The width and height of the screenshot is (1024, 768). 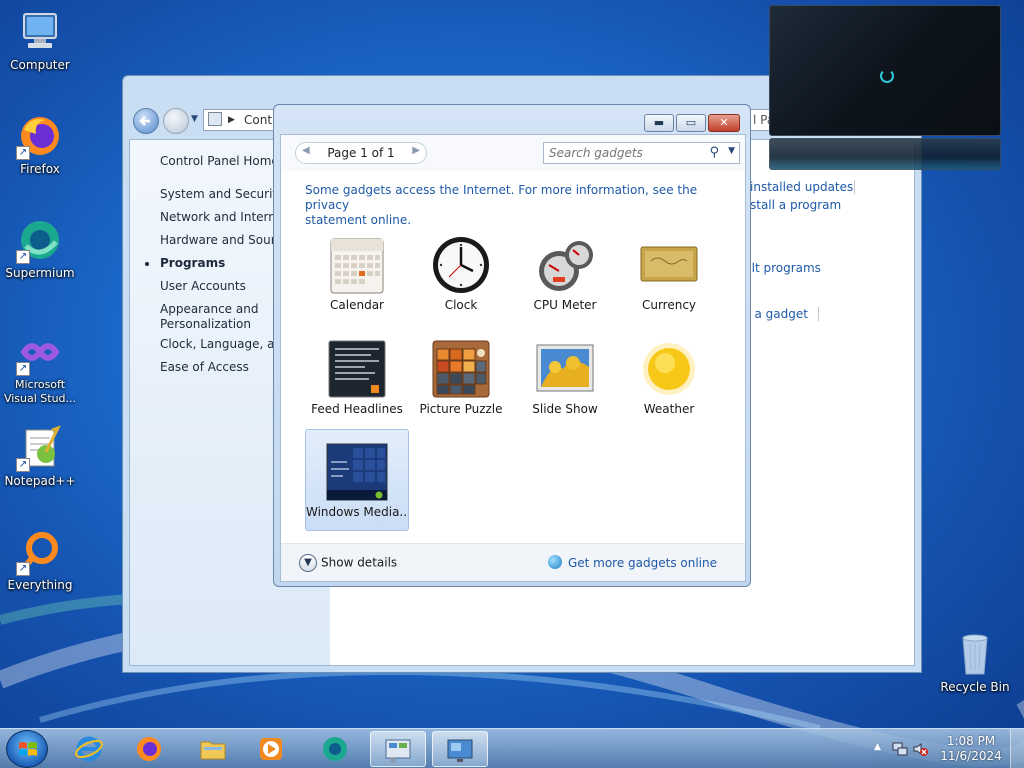 I want to click on internet-explorer-icon, so click(x=89, y=749).